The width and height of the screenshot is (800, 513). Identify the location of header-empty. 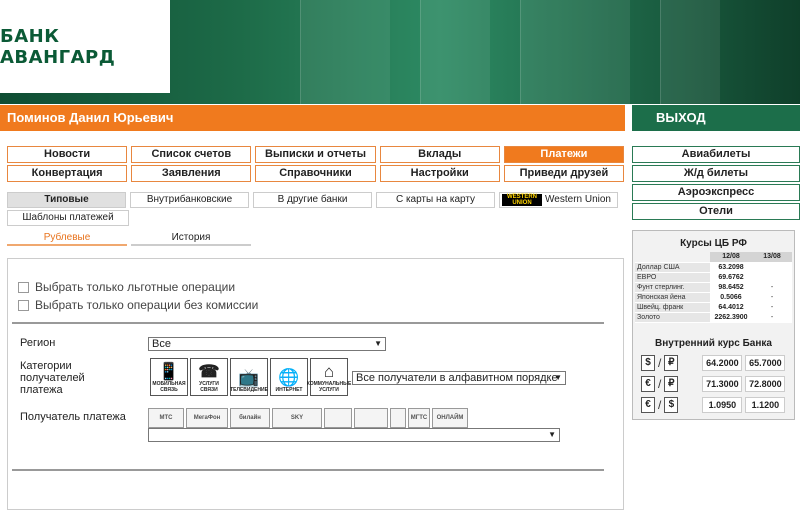
(672, 257).